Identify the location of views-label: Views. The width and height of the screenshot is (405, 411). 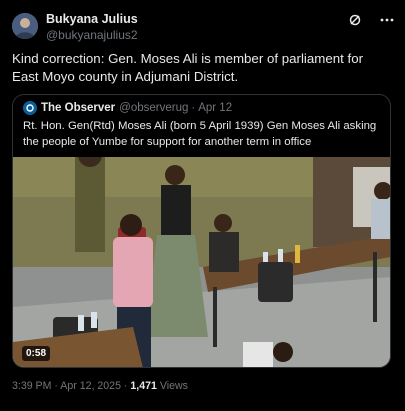
(173, 386).